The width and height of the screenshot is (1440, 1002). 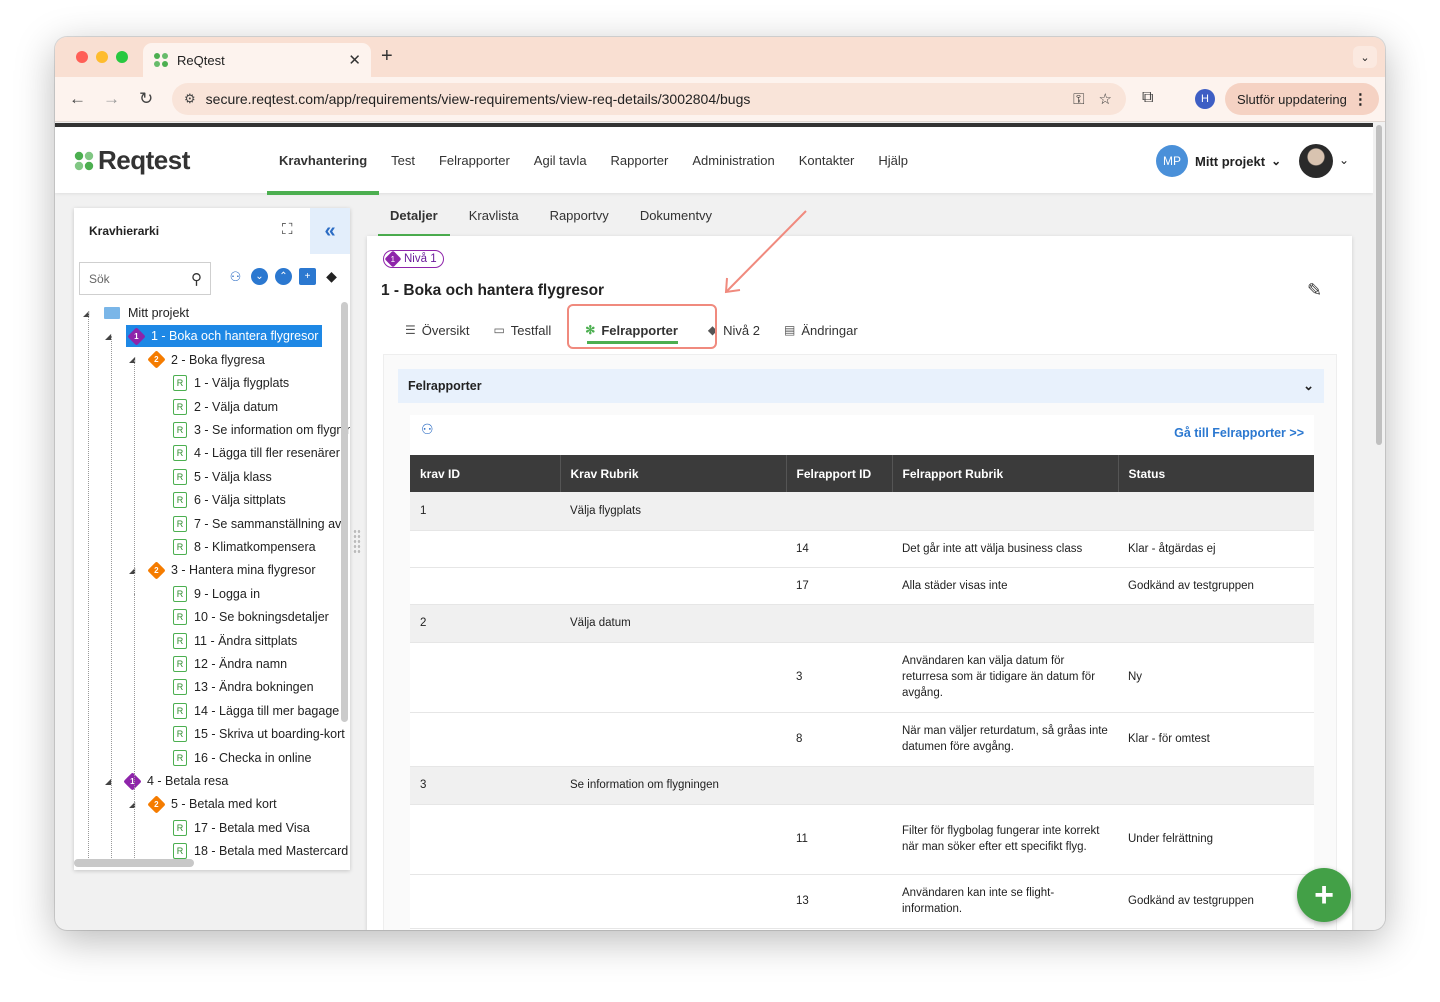 What do you see at coordinates (1379, 526) in the screenshot?
I see `page-scrollbar` at bounding box center [1379, 526].